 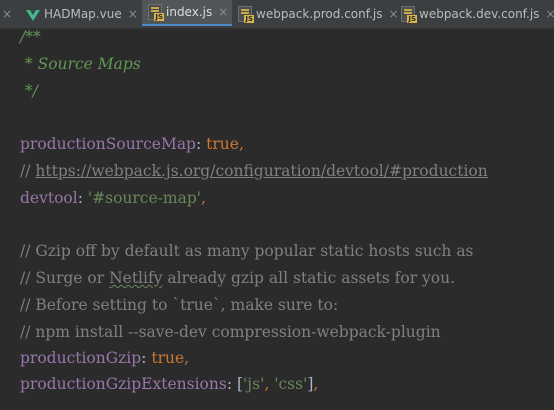 What do you see at coordinates (33, 15) in the screenshot?
I see `vue-file-icon` at bounding box center [33, 15].